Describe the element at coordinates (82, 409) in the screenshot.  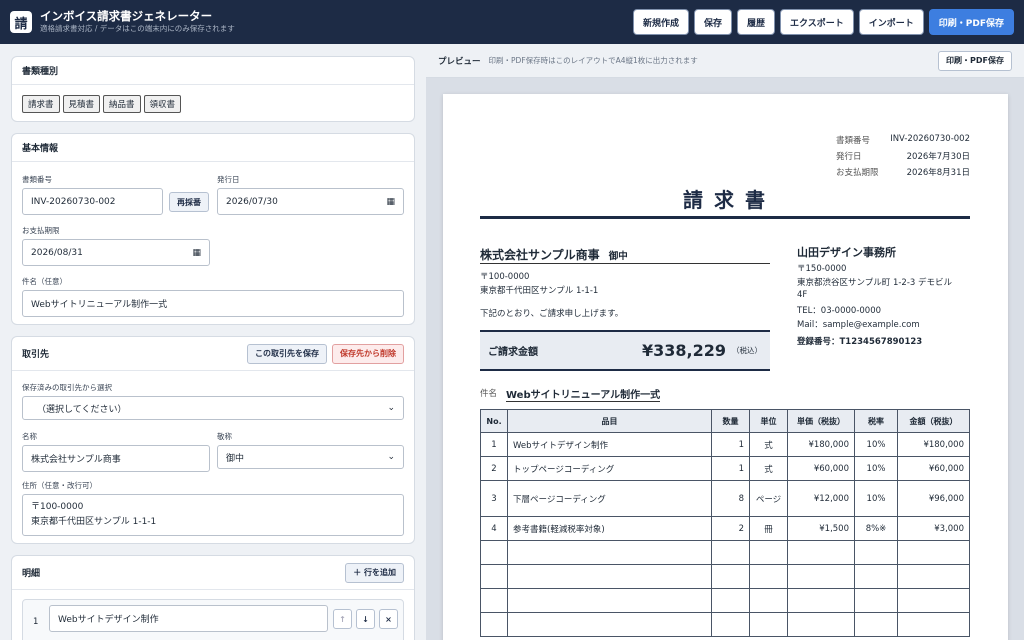
I see `client-select-value: （選択してください）` at that location.